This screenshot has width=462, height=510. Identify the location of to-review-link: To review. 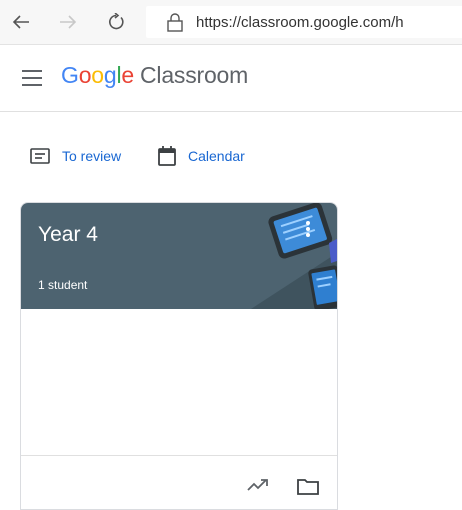
(75, 156).